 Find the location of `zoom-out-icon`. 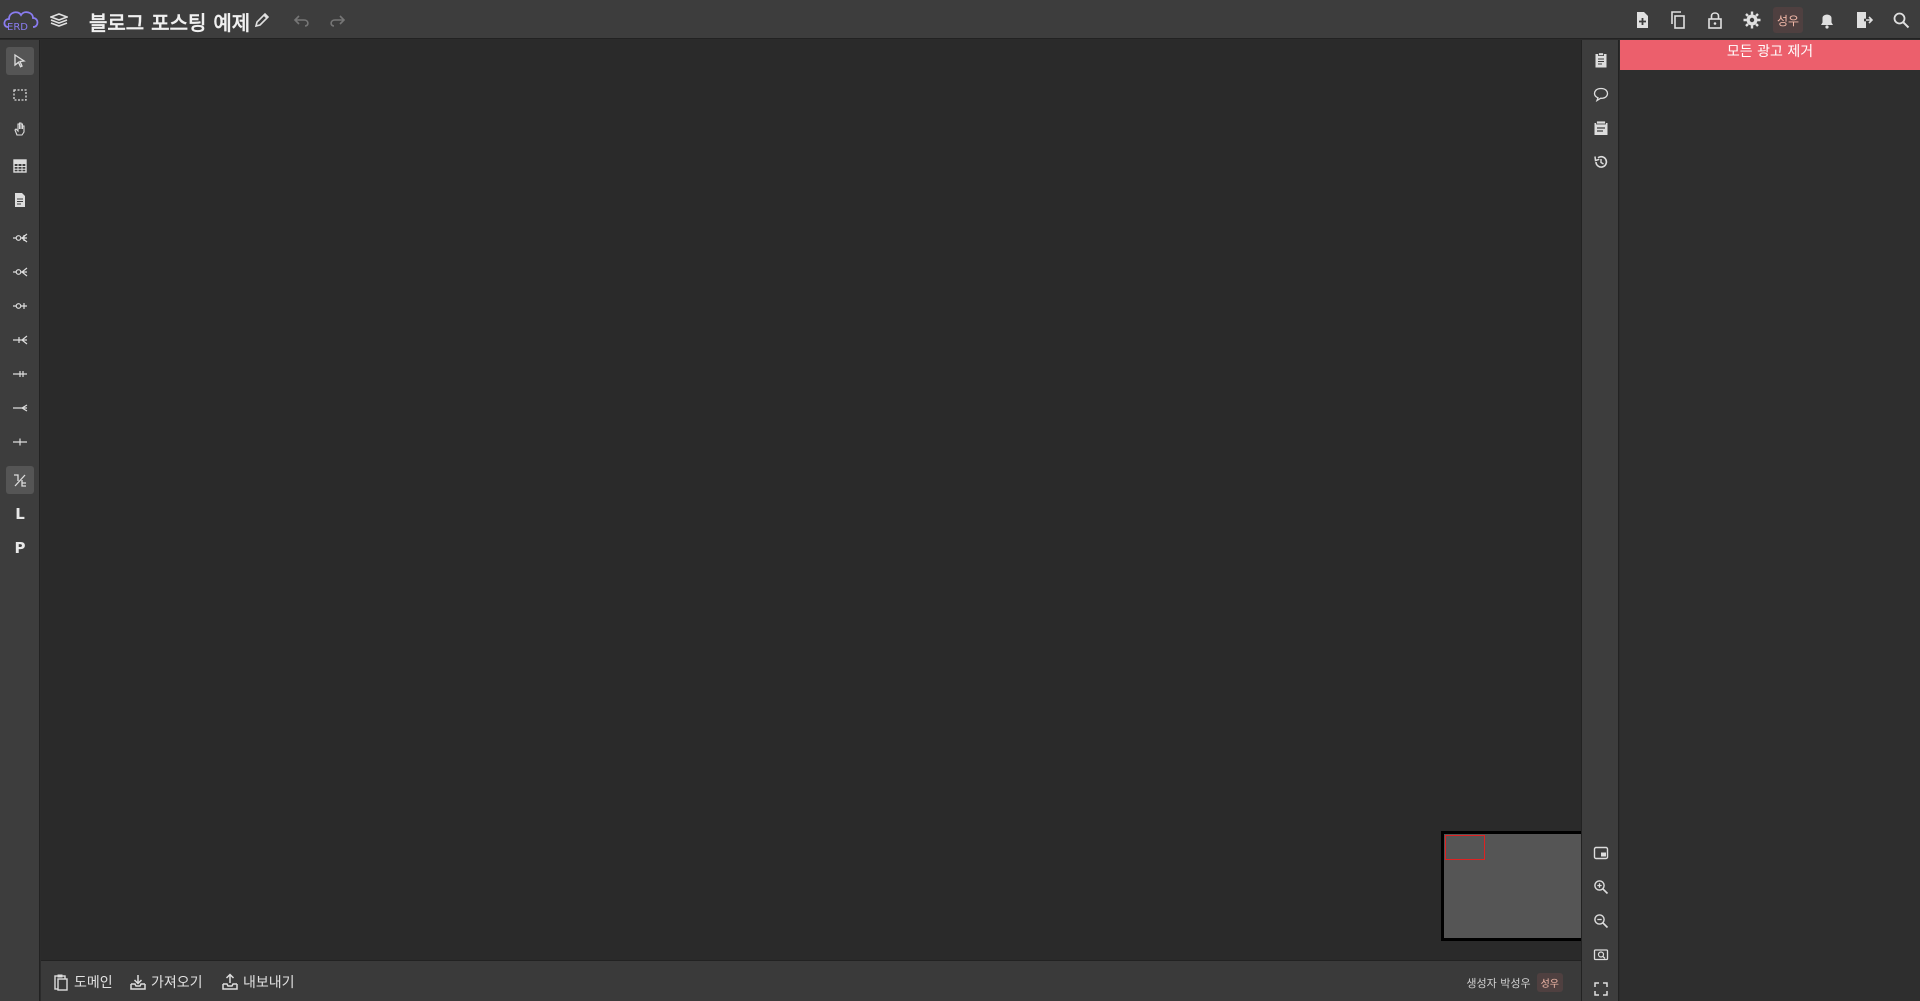

zoom-out-icon is located at coordinates (1601, 921).